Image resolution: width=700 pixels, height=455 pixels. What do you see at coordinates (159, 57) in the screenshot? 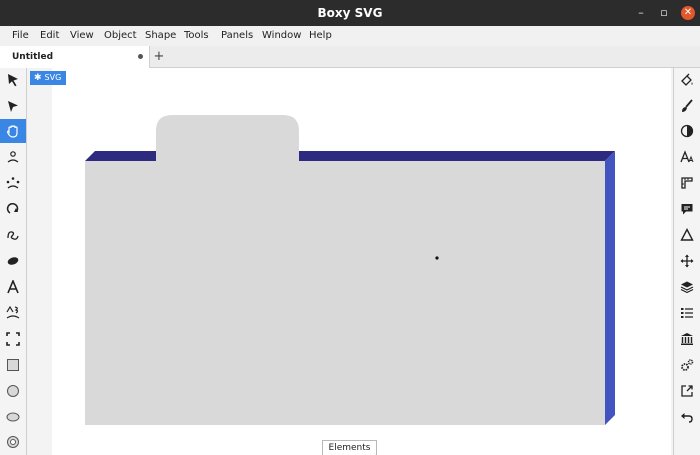
I see `add-tab-button: +` at bounding box center [159, 57].